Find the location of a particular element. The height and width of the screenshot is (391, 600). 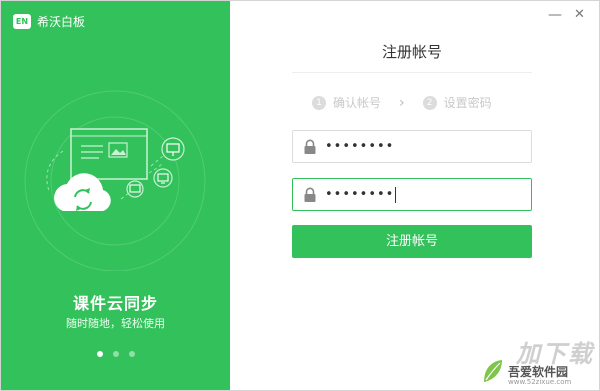

carousel-dots is located at coordinates (115, 354).